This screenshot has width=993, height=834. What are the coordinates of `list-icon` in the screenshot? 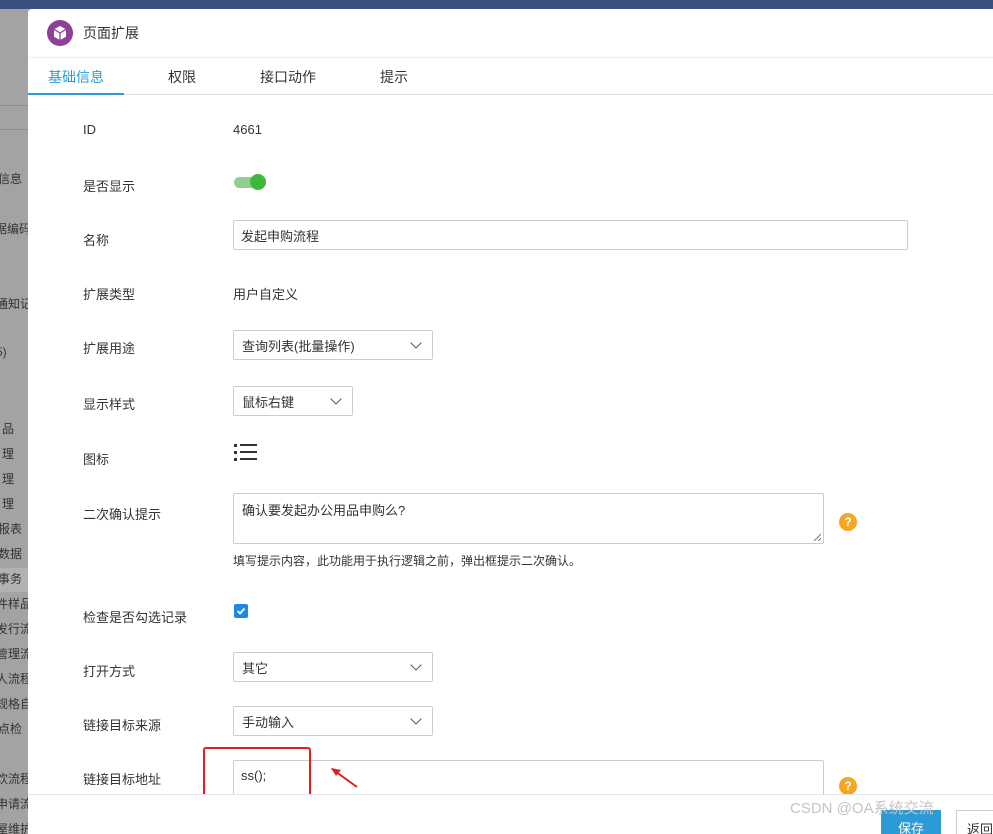 It's located at (246, 454).